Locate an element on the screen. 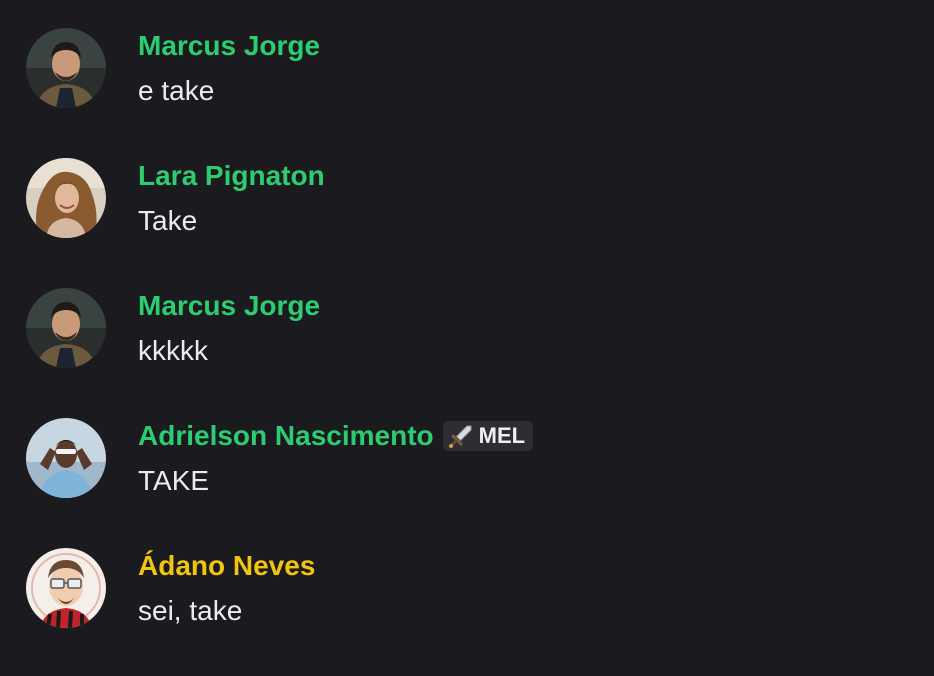 This screenshot has height=676, width=934. message-item: Adrielson Nascimento MEL TAKE is located at coordinates (467, 468).